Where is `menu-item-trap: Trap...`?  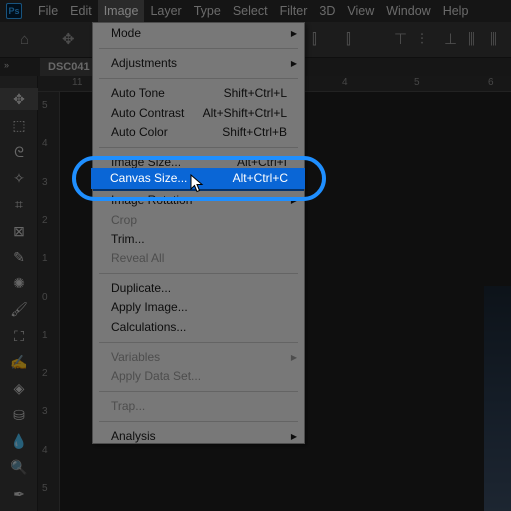 menu-item-trap: Trap... is located at coordinates (198, 406).